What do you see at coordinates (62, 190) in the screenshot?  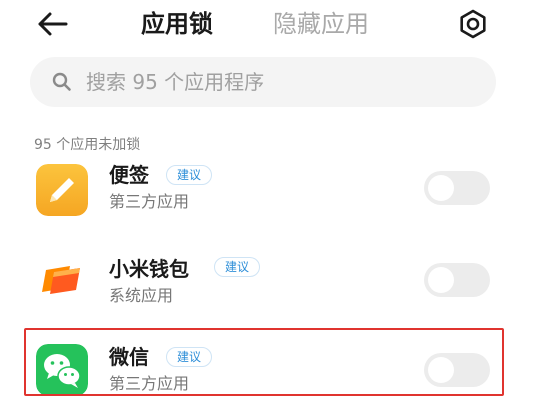 I see `notes-app-icon` at bounding box center [62, 190].